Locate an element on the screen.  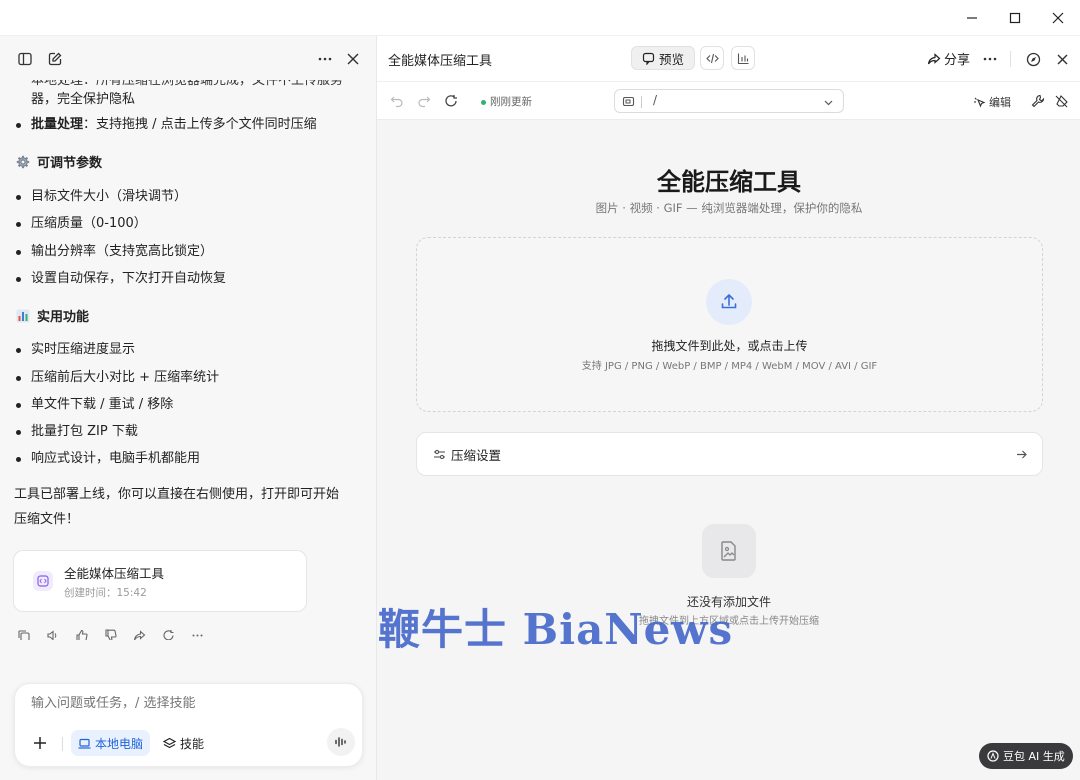
url-selector: / is located at coordinates (729, 101).